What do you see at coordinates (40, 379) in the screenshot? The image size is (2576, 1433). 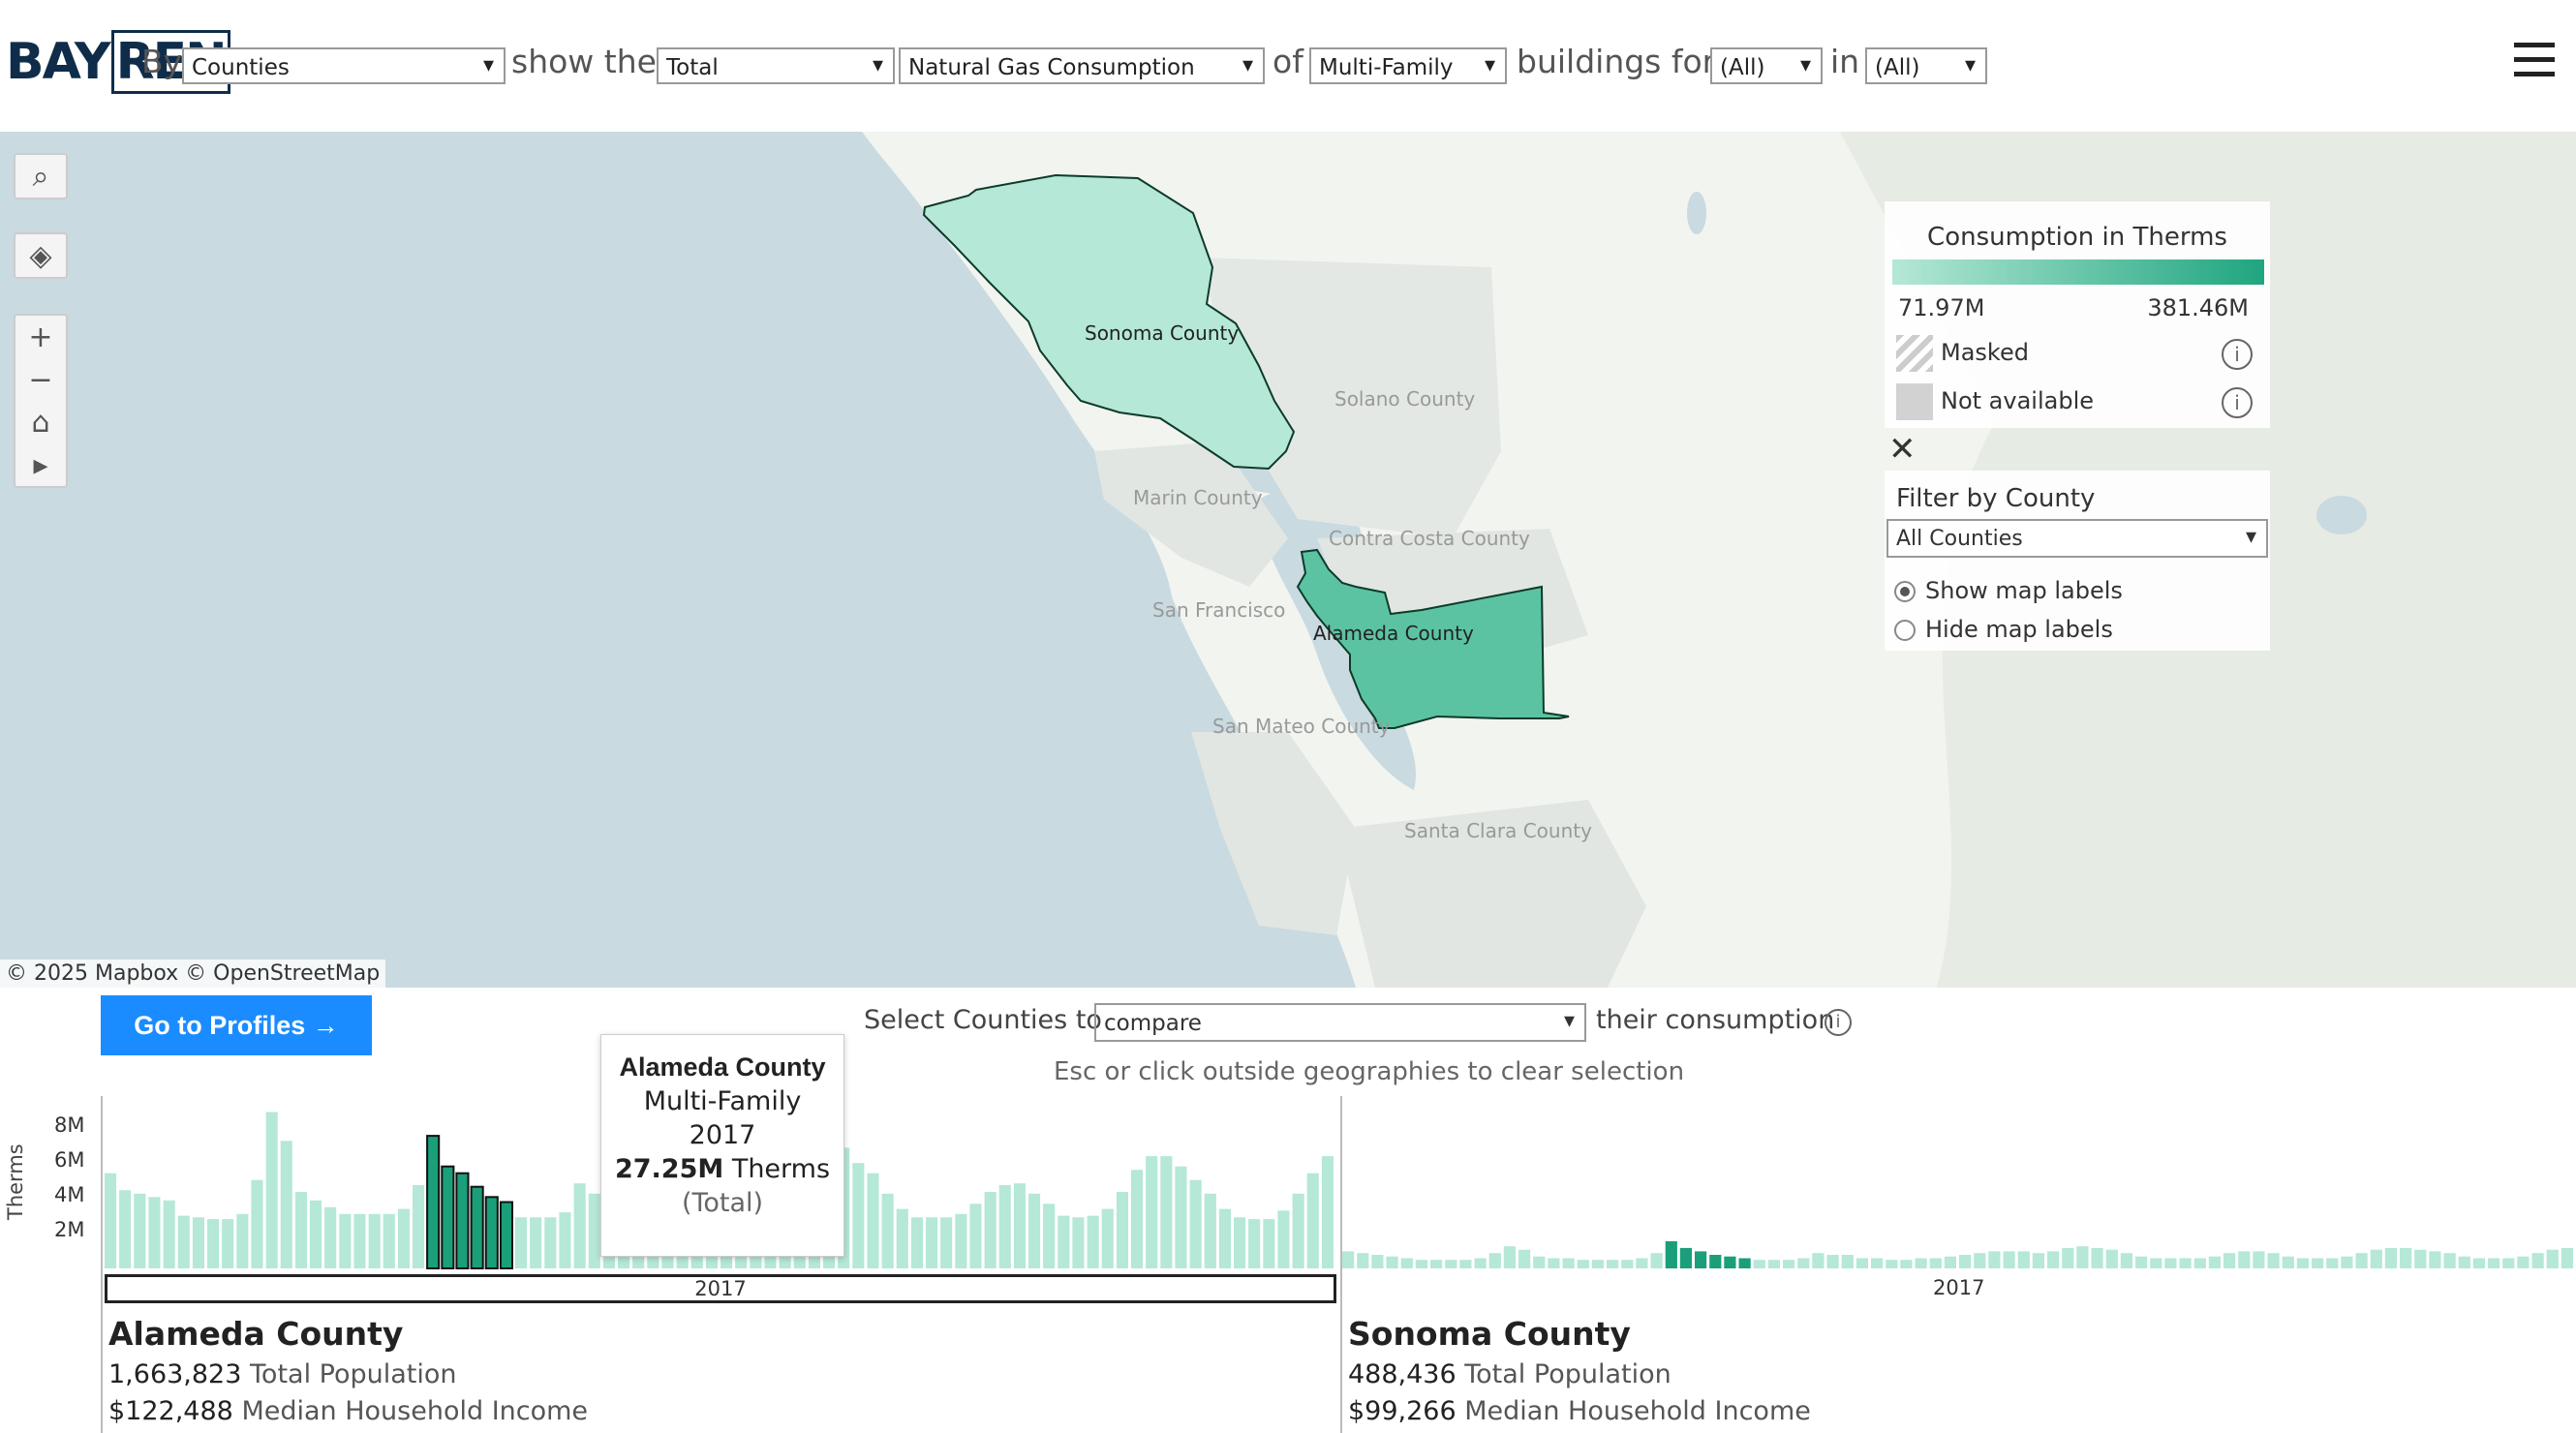 I see `zoom-out-icon: −` at bounding box center [40, 379].